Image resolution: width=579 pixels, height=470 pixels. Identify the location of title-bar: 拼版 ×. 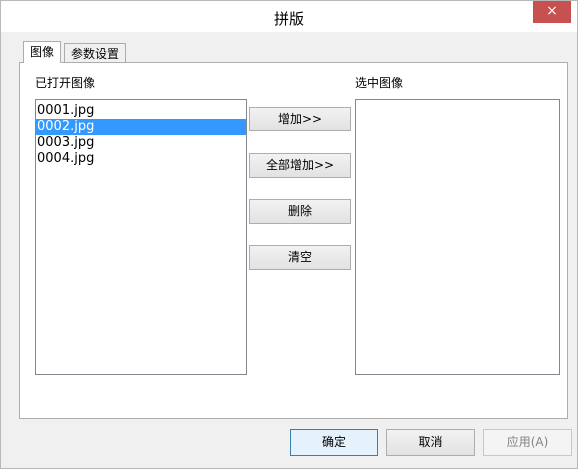
(289, 16).